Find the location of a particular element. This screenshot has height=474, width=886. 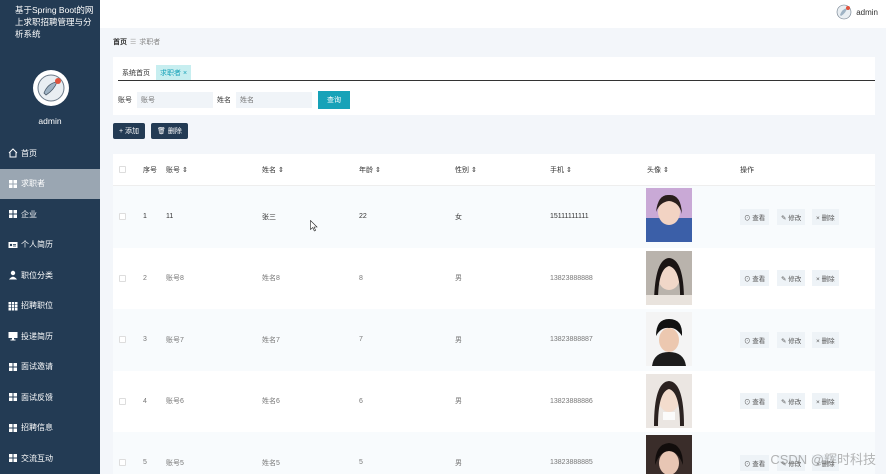

header-avatar: 头像 ⇕ is located at coordinates (658, 170).